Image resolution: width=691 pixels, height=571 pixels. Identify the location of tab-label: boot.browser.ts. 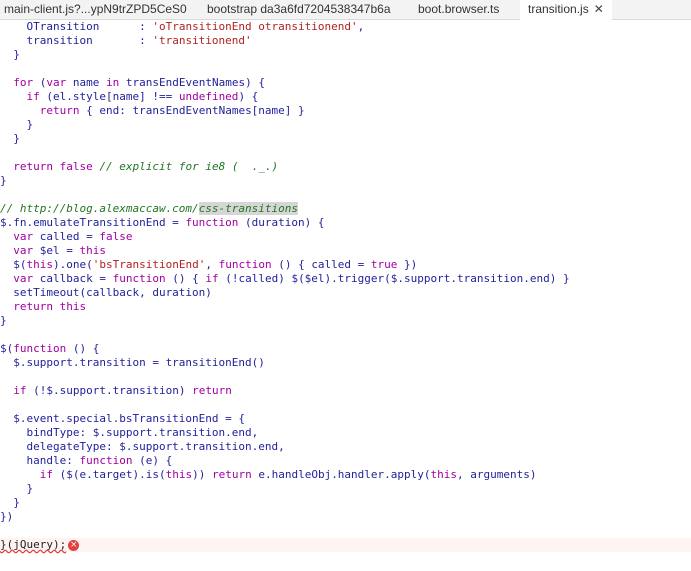
(459, 9).